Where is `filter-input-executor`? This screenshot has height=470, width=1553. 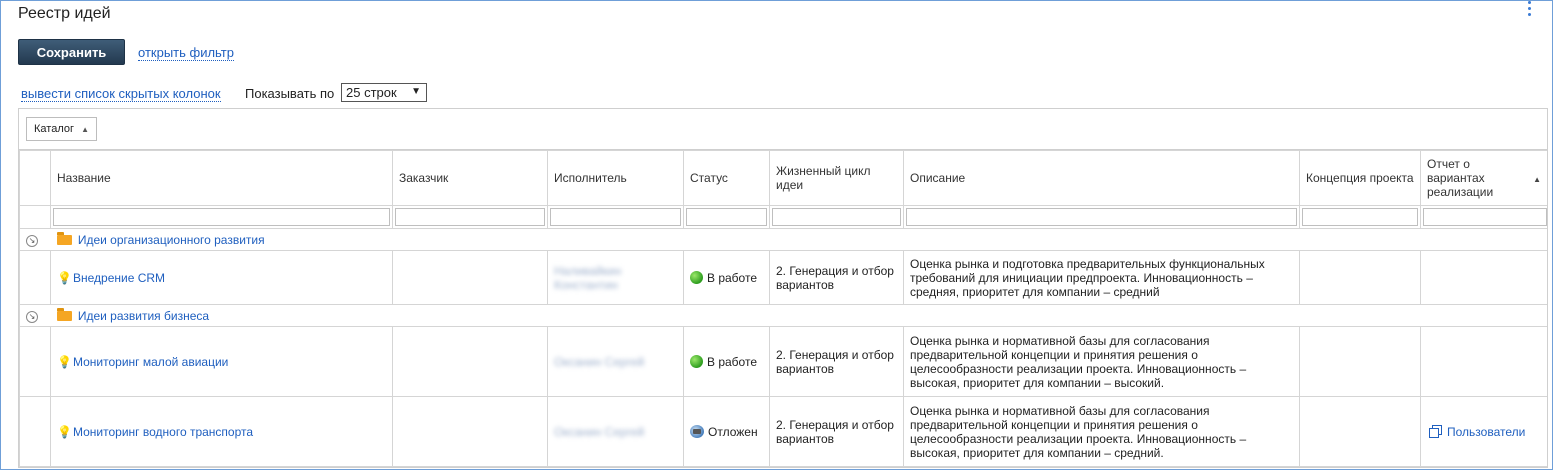
filter-input-executor is located at coordinates (615, 217).